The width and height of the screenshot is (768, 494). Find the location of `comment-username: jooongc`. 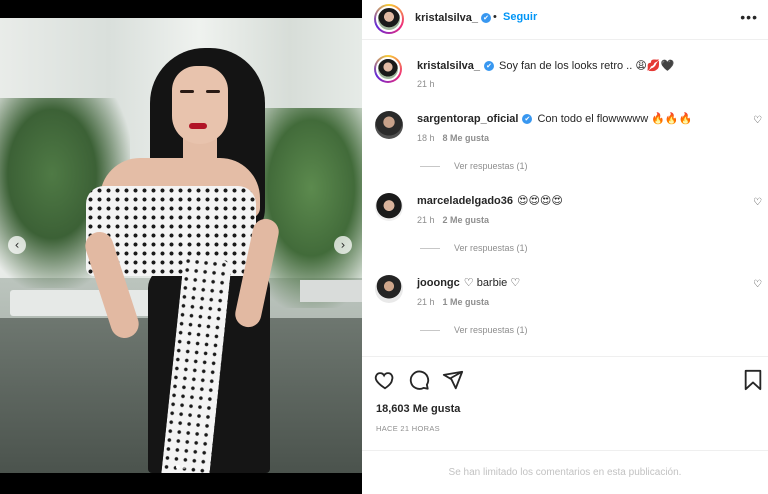

comment-username: jooongc is located at coordinates (438, 283).